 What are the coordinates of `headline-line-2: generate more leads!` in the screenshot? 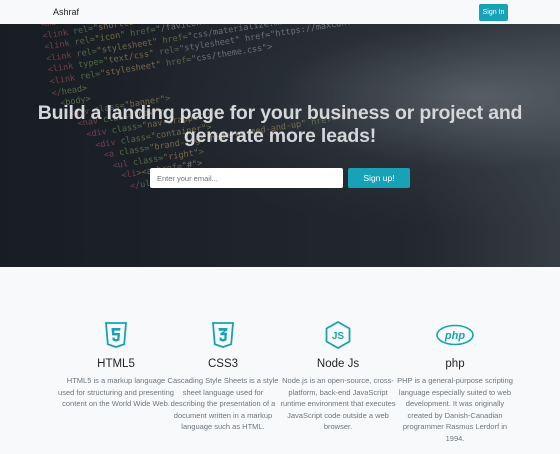 It's located at (280, 136).